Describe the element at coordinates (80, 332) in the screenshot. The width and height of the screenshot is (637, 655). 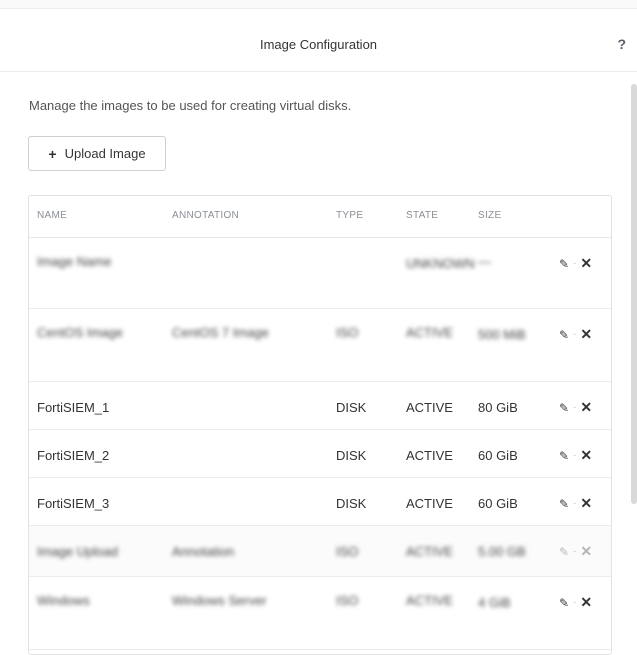
I see `image-name: CentOS Image` at that location.